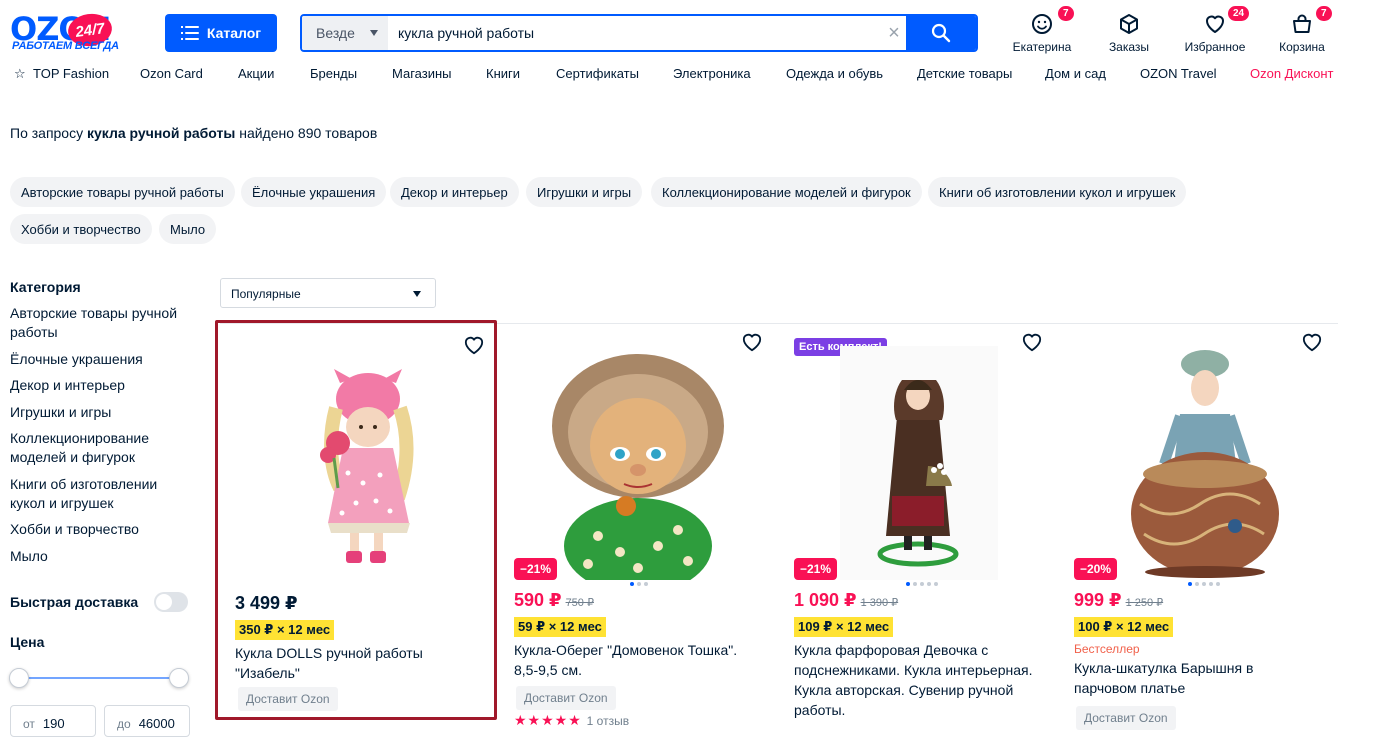 The image size is (1383, 737). I want to click on product-title: Кукла DOLLS ручной работы "Изабель", so click(360, 663).